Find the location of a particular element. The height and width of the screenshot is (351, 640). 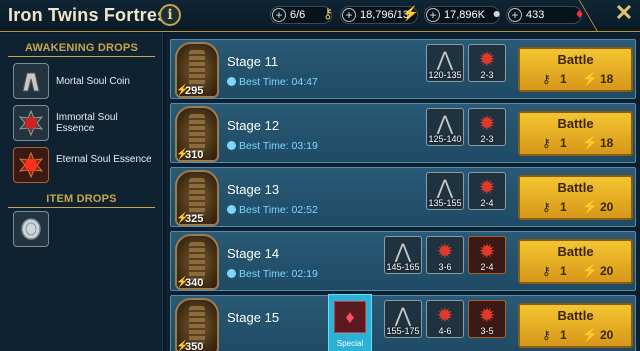

reward-amount: 3-6 is located at coordinates (445, 267).